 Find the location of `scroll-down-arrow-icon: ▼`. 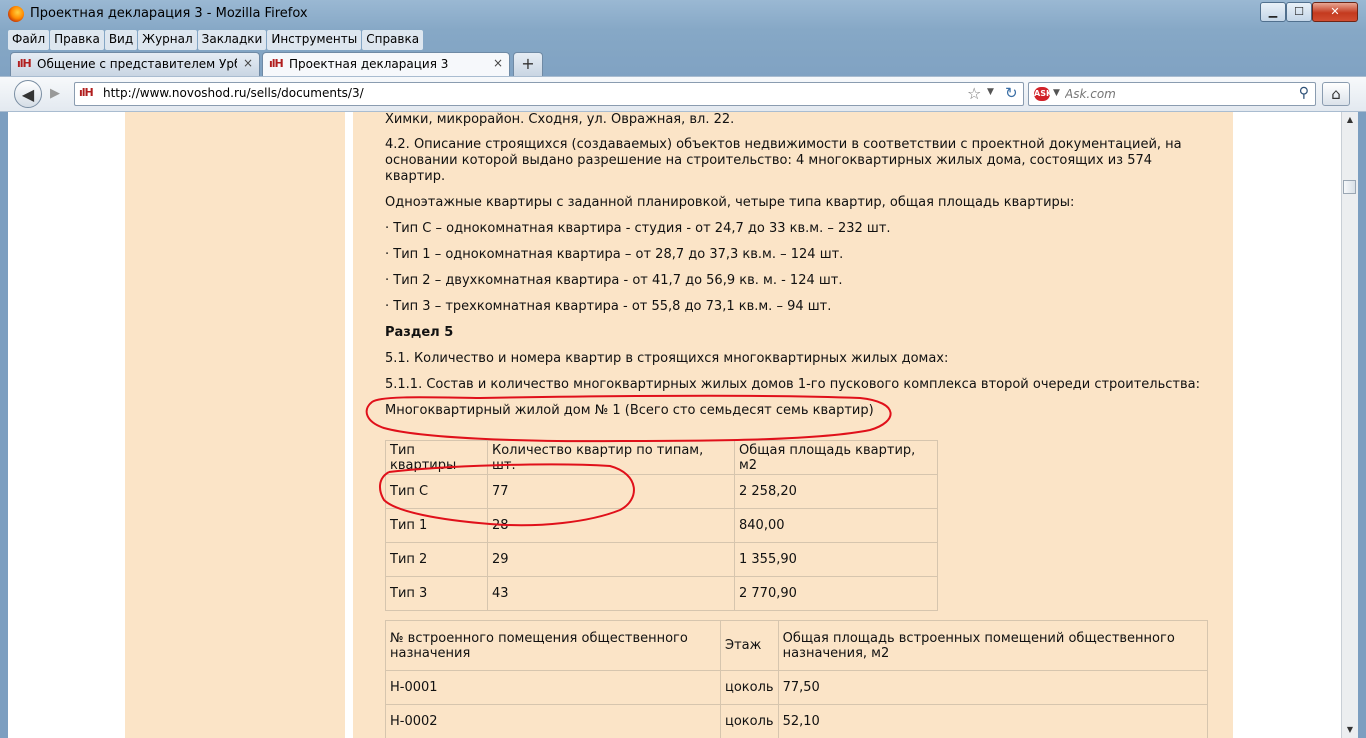

scroll-down-arrow-icon: ▼ is located at coordinates (1350, 730).